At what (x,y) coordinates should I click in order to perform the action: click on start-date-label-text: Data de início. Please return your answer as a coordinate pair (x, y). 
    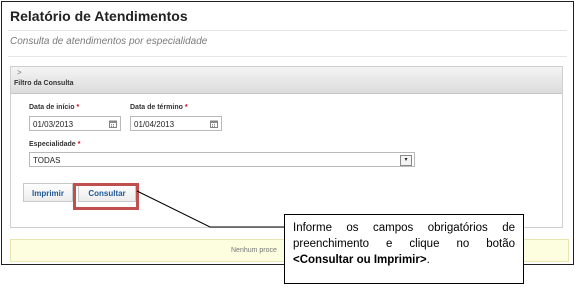
    Looking at the image, I should click on (52, 107).